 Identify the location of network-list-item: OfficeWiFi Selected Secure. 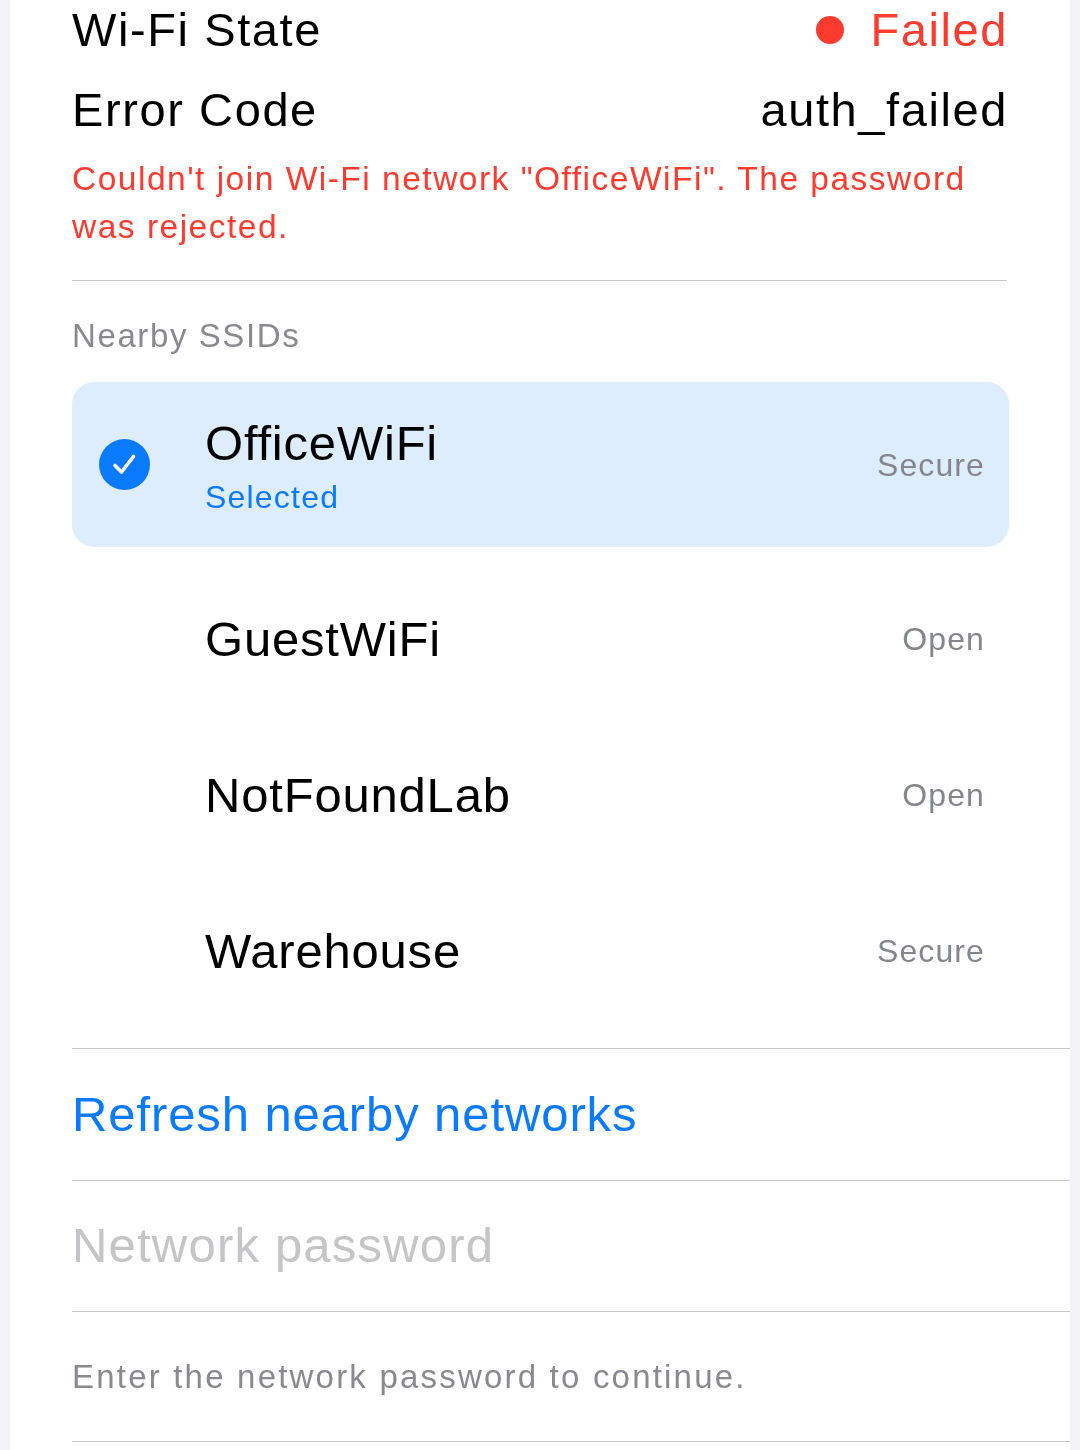
(540, 464).